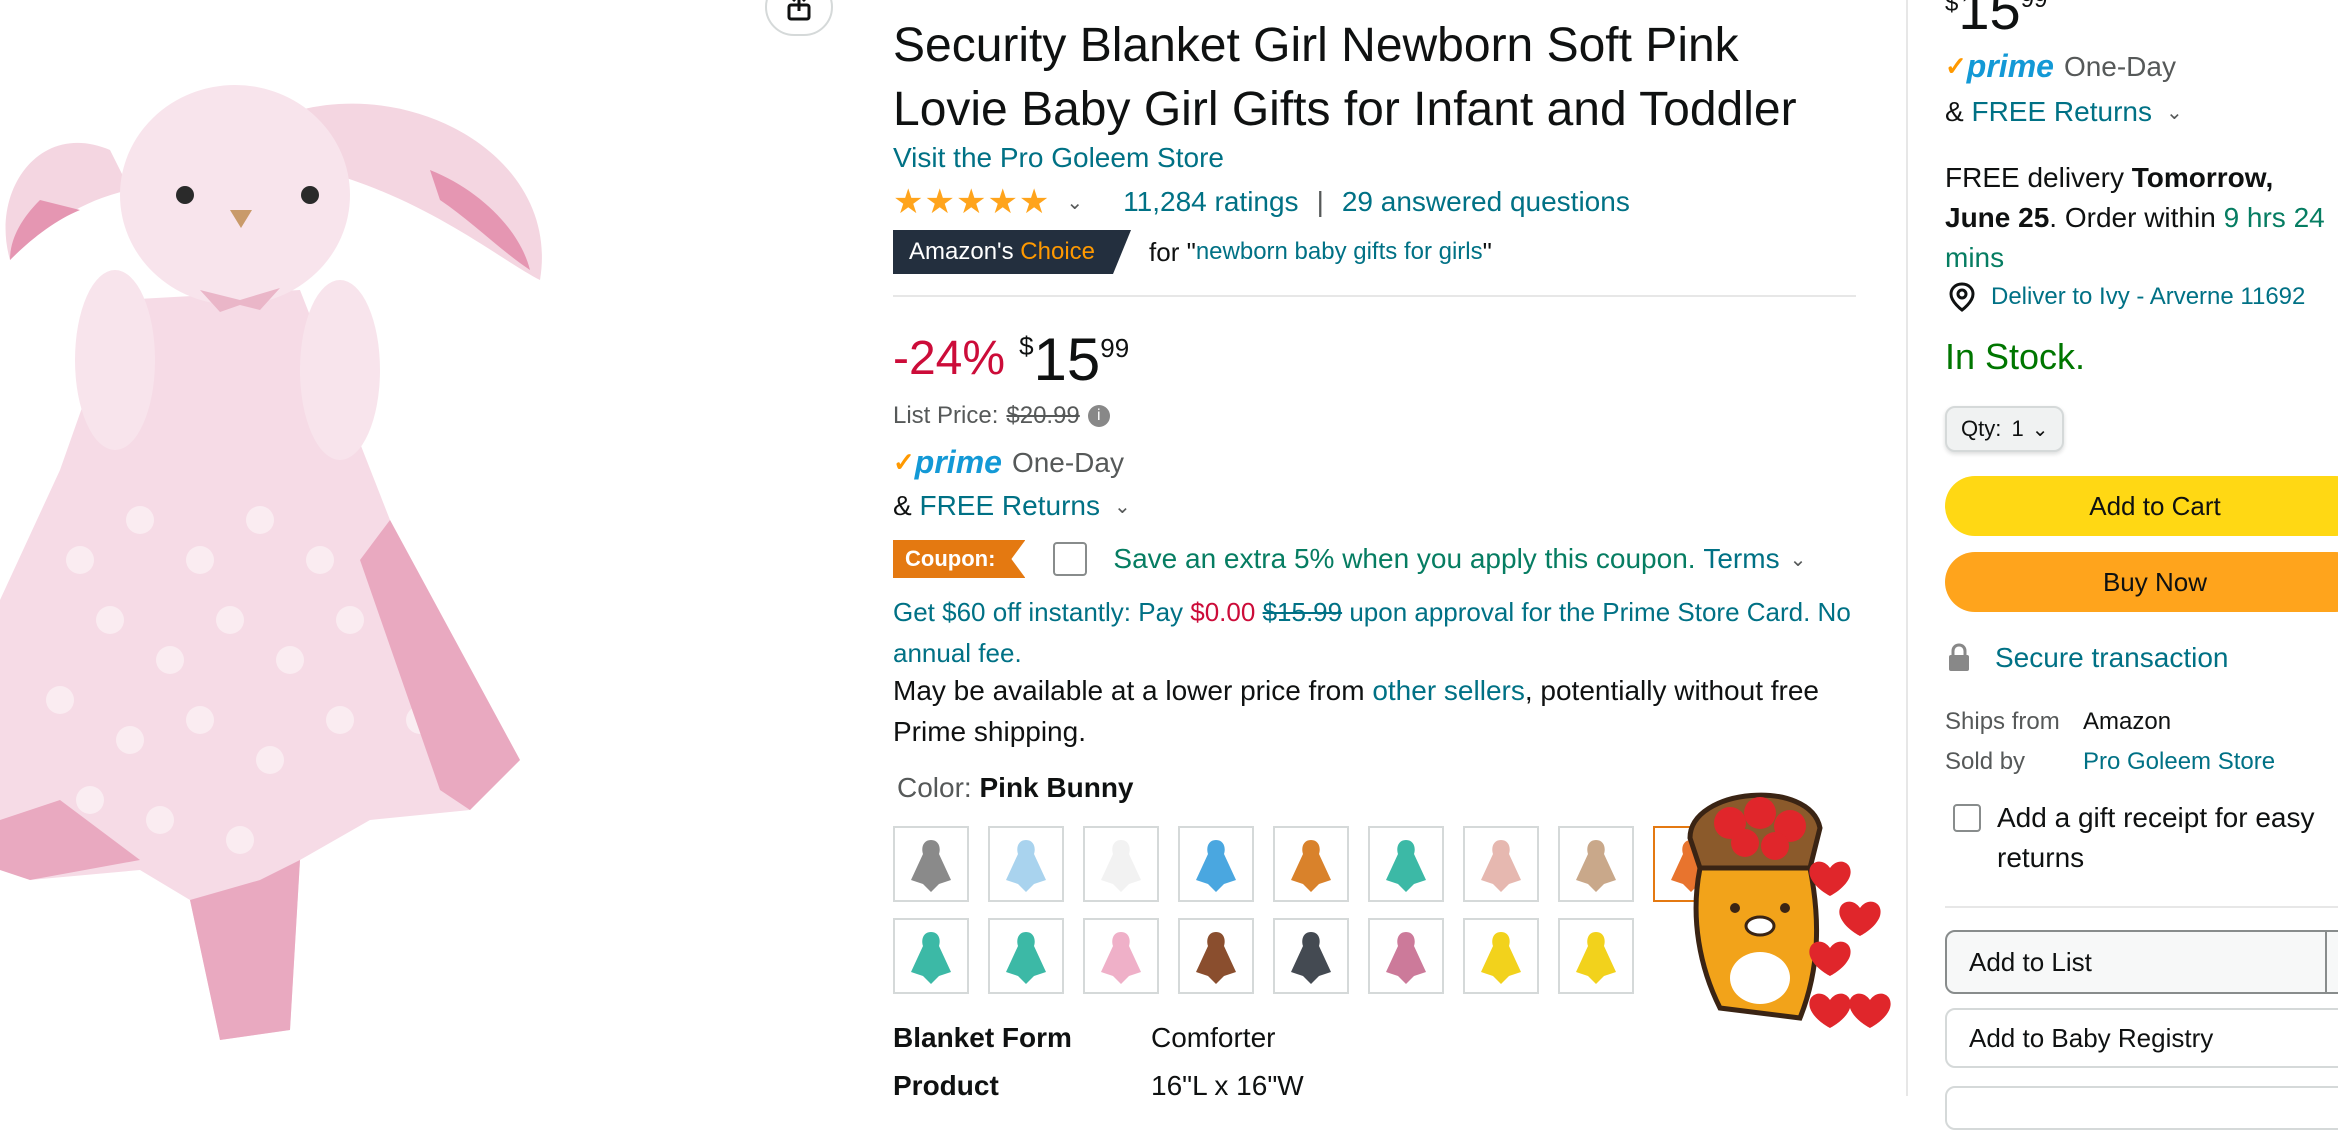  I want to click on deliver-to-link: Deliver to Ivy - Arverne 11692, so click(2125, 297).